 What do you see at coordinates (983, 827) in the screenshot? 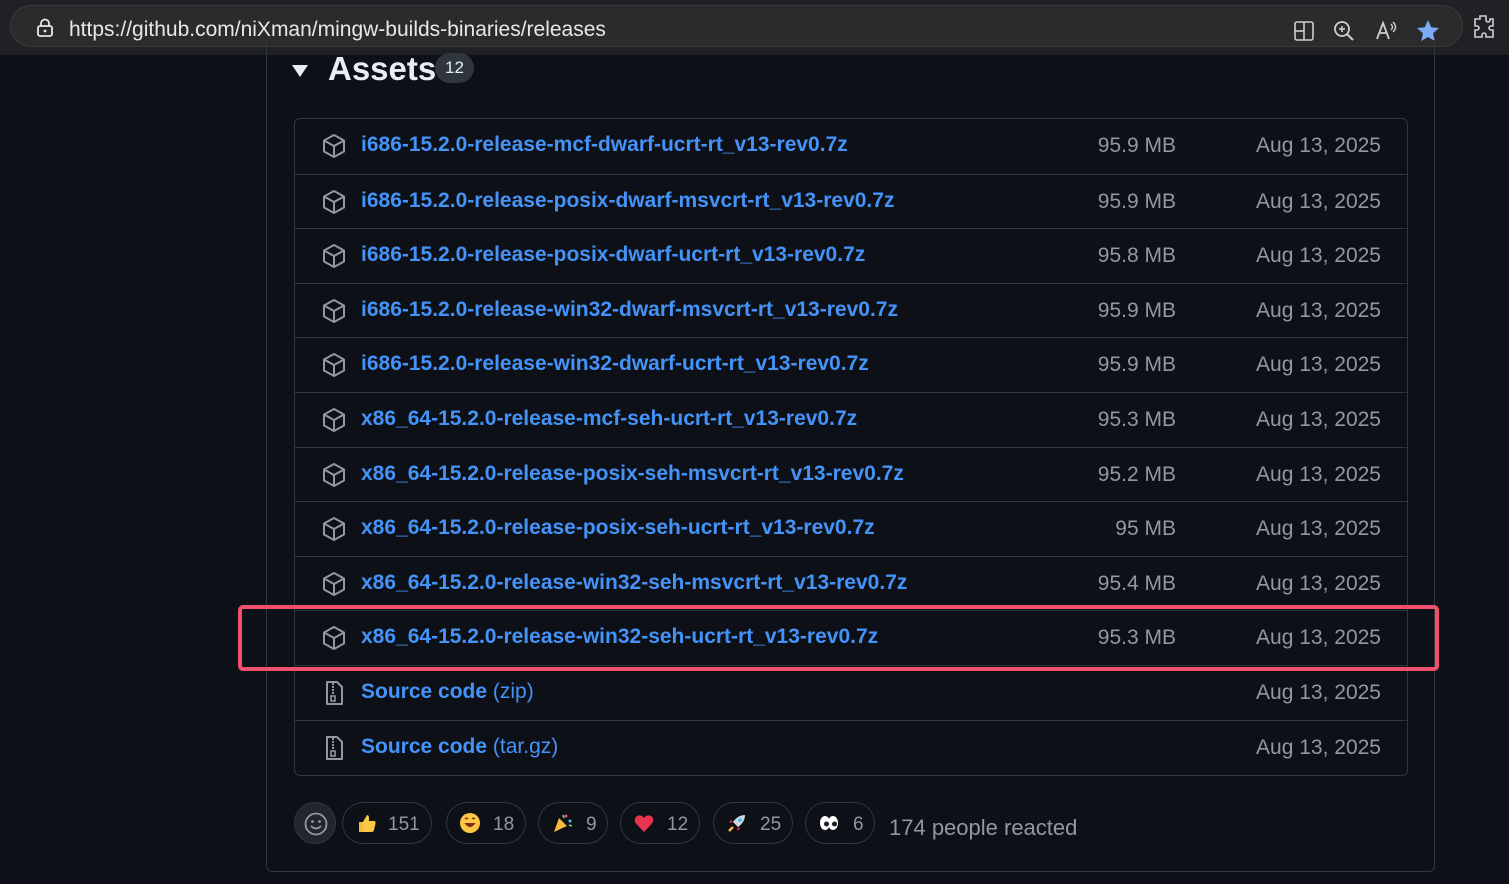
I see `reactions-summary: 174 people reacted` at bounding box center [983, 827].